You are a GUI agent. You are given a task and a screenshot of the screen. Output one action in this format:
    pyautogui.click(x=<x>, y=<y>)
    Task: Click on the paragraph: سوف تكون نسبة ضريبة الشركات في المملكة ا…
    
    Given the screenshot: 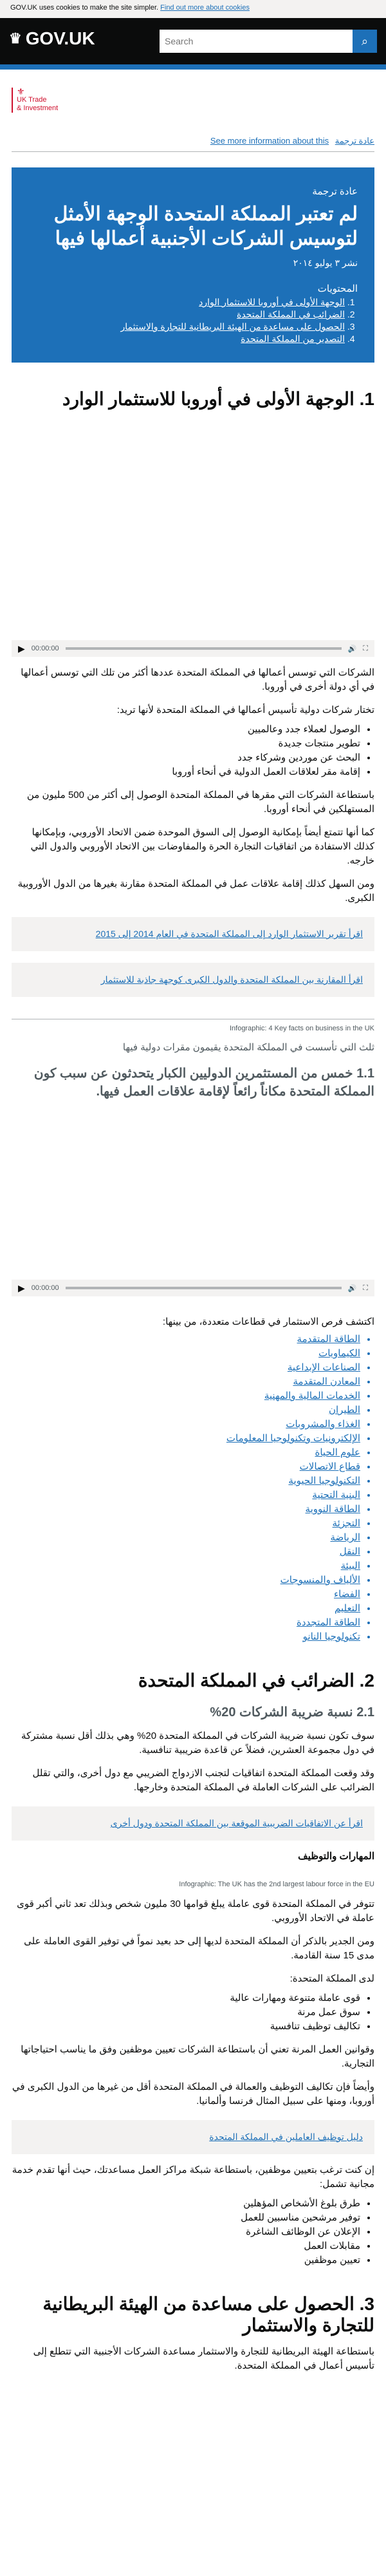 What is the action you would take?
    pyautogui.click(x=197, y=1743)
    